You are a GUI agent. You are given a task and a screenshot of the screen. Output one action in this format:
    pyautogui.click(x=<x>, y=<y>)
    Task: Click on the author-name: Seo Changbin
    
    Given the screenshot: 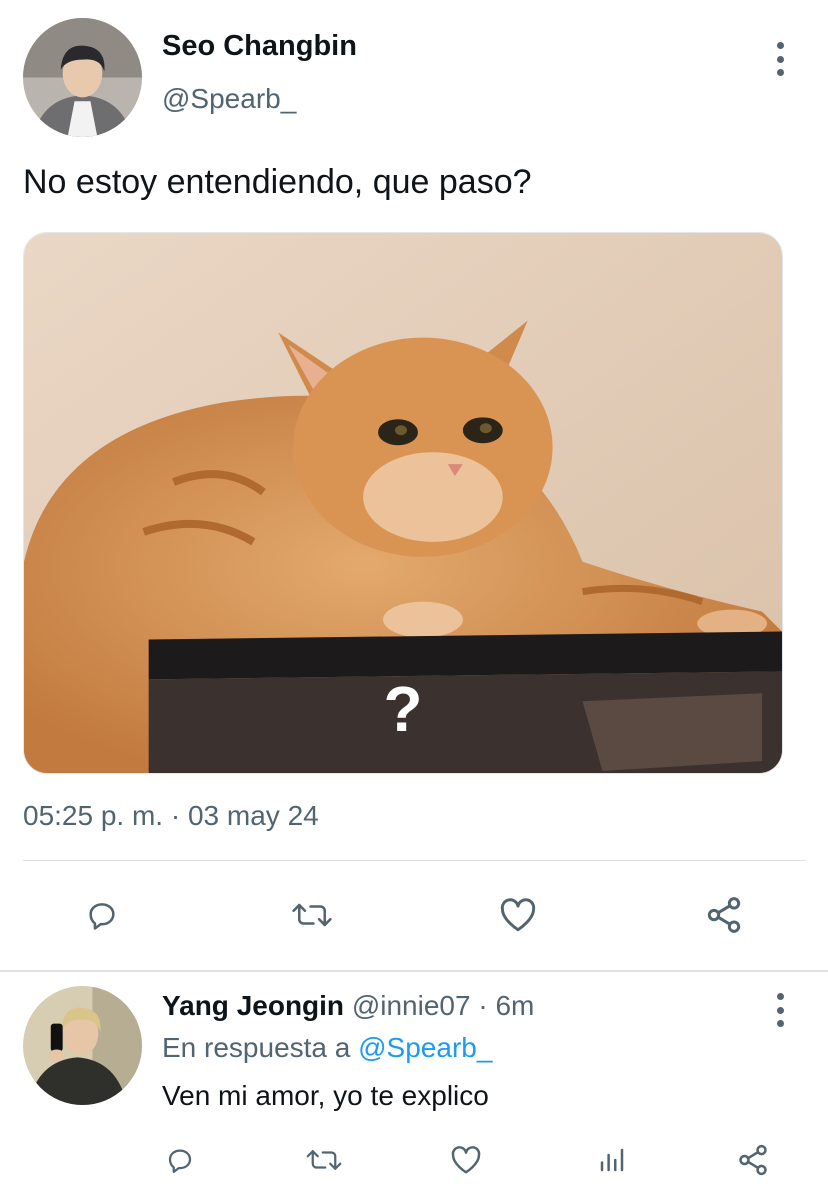 What is the action you would take?
    pyautogui.click(x=259, y=46)
    